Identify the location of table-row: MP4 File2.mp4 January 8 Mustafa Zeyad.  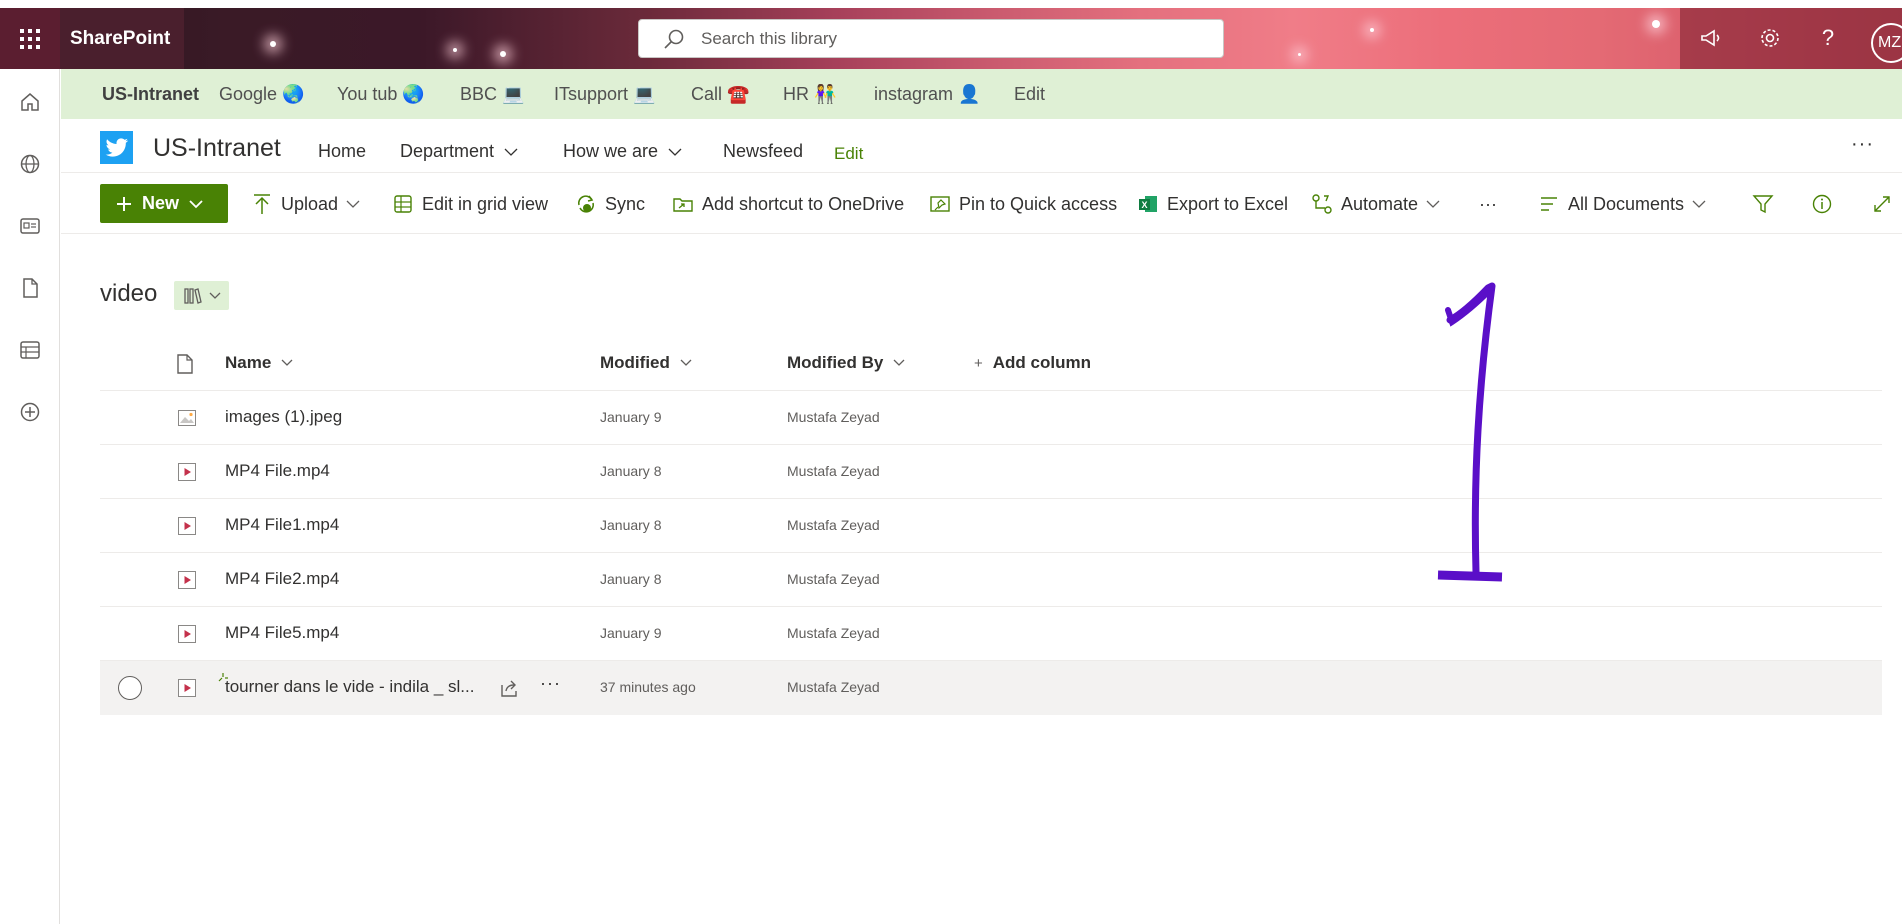
(991, 580).